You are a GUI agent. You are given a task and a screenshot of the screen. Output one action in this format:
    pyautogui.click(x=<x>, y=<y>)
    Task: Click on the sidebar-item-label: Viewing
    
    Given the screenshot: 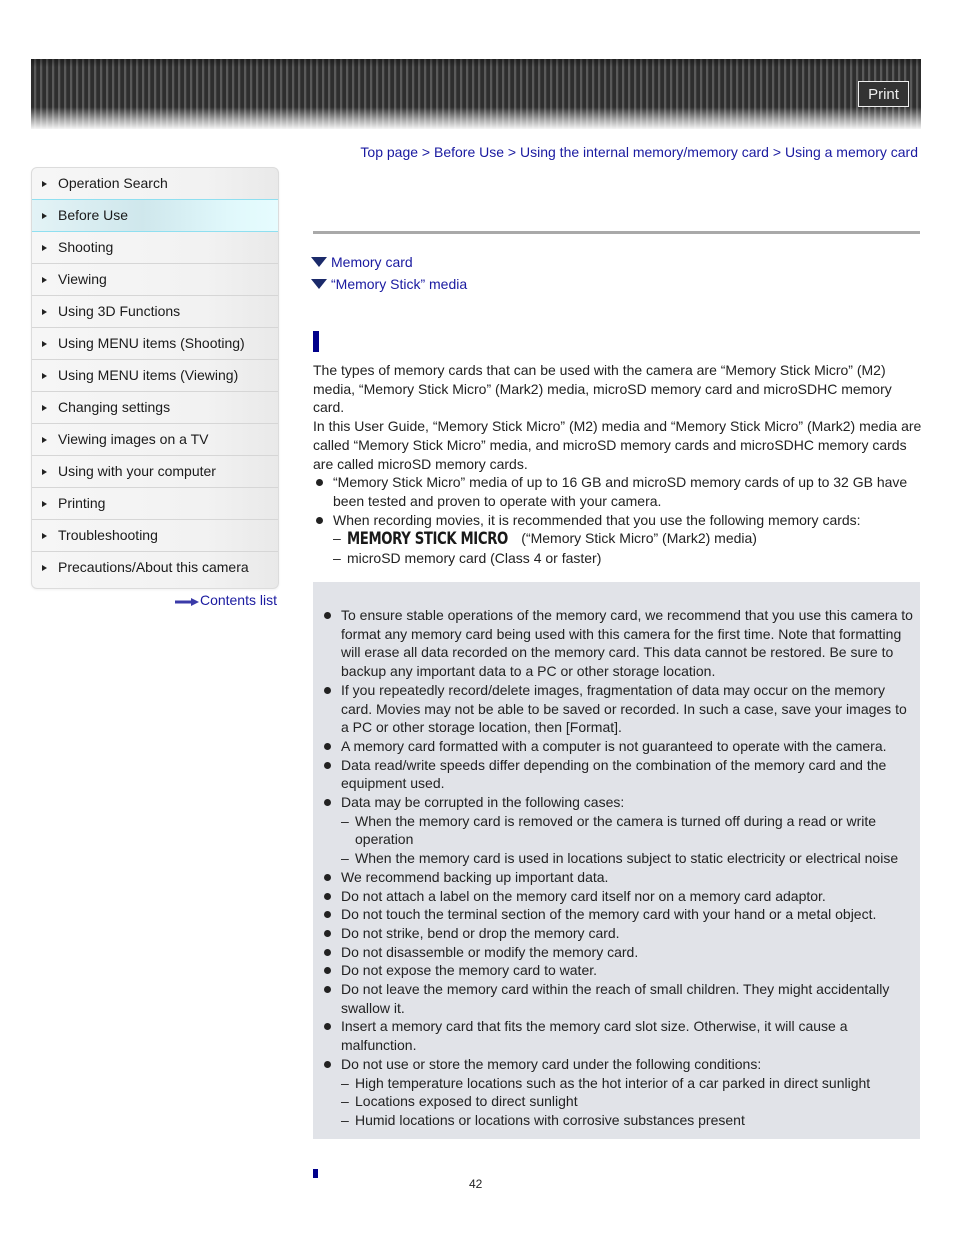 What is the action you would take?
    pyautogui.click(x=82, y=279)
    